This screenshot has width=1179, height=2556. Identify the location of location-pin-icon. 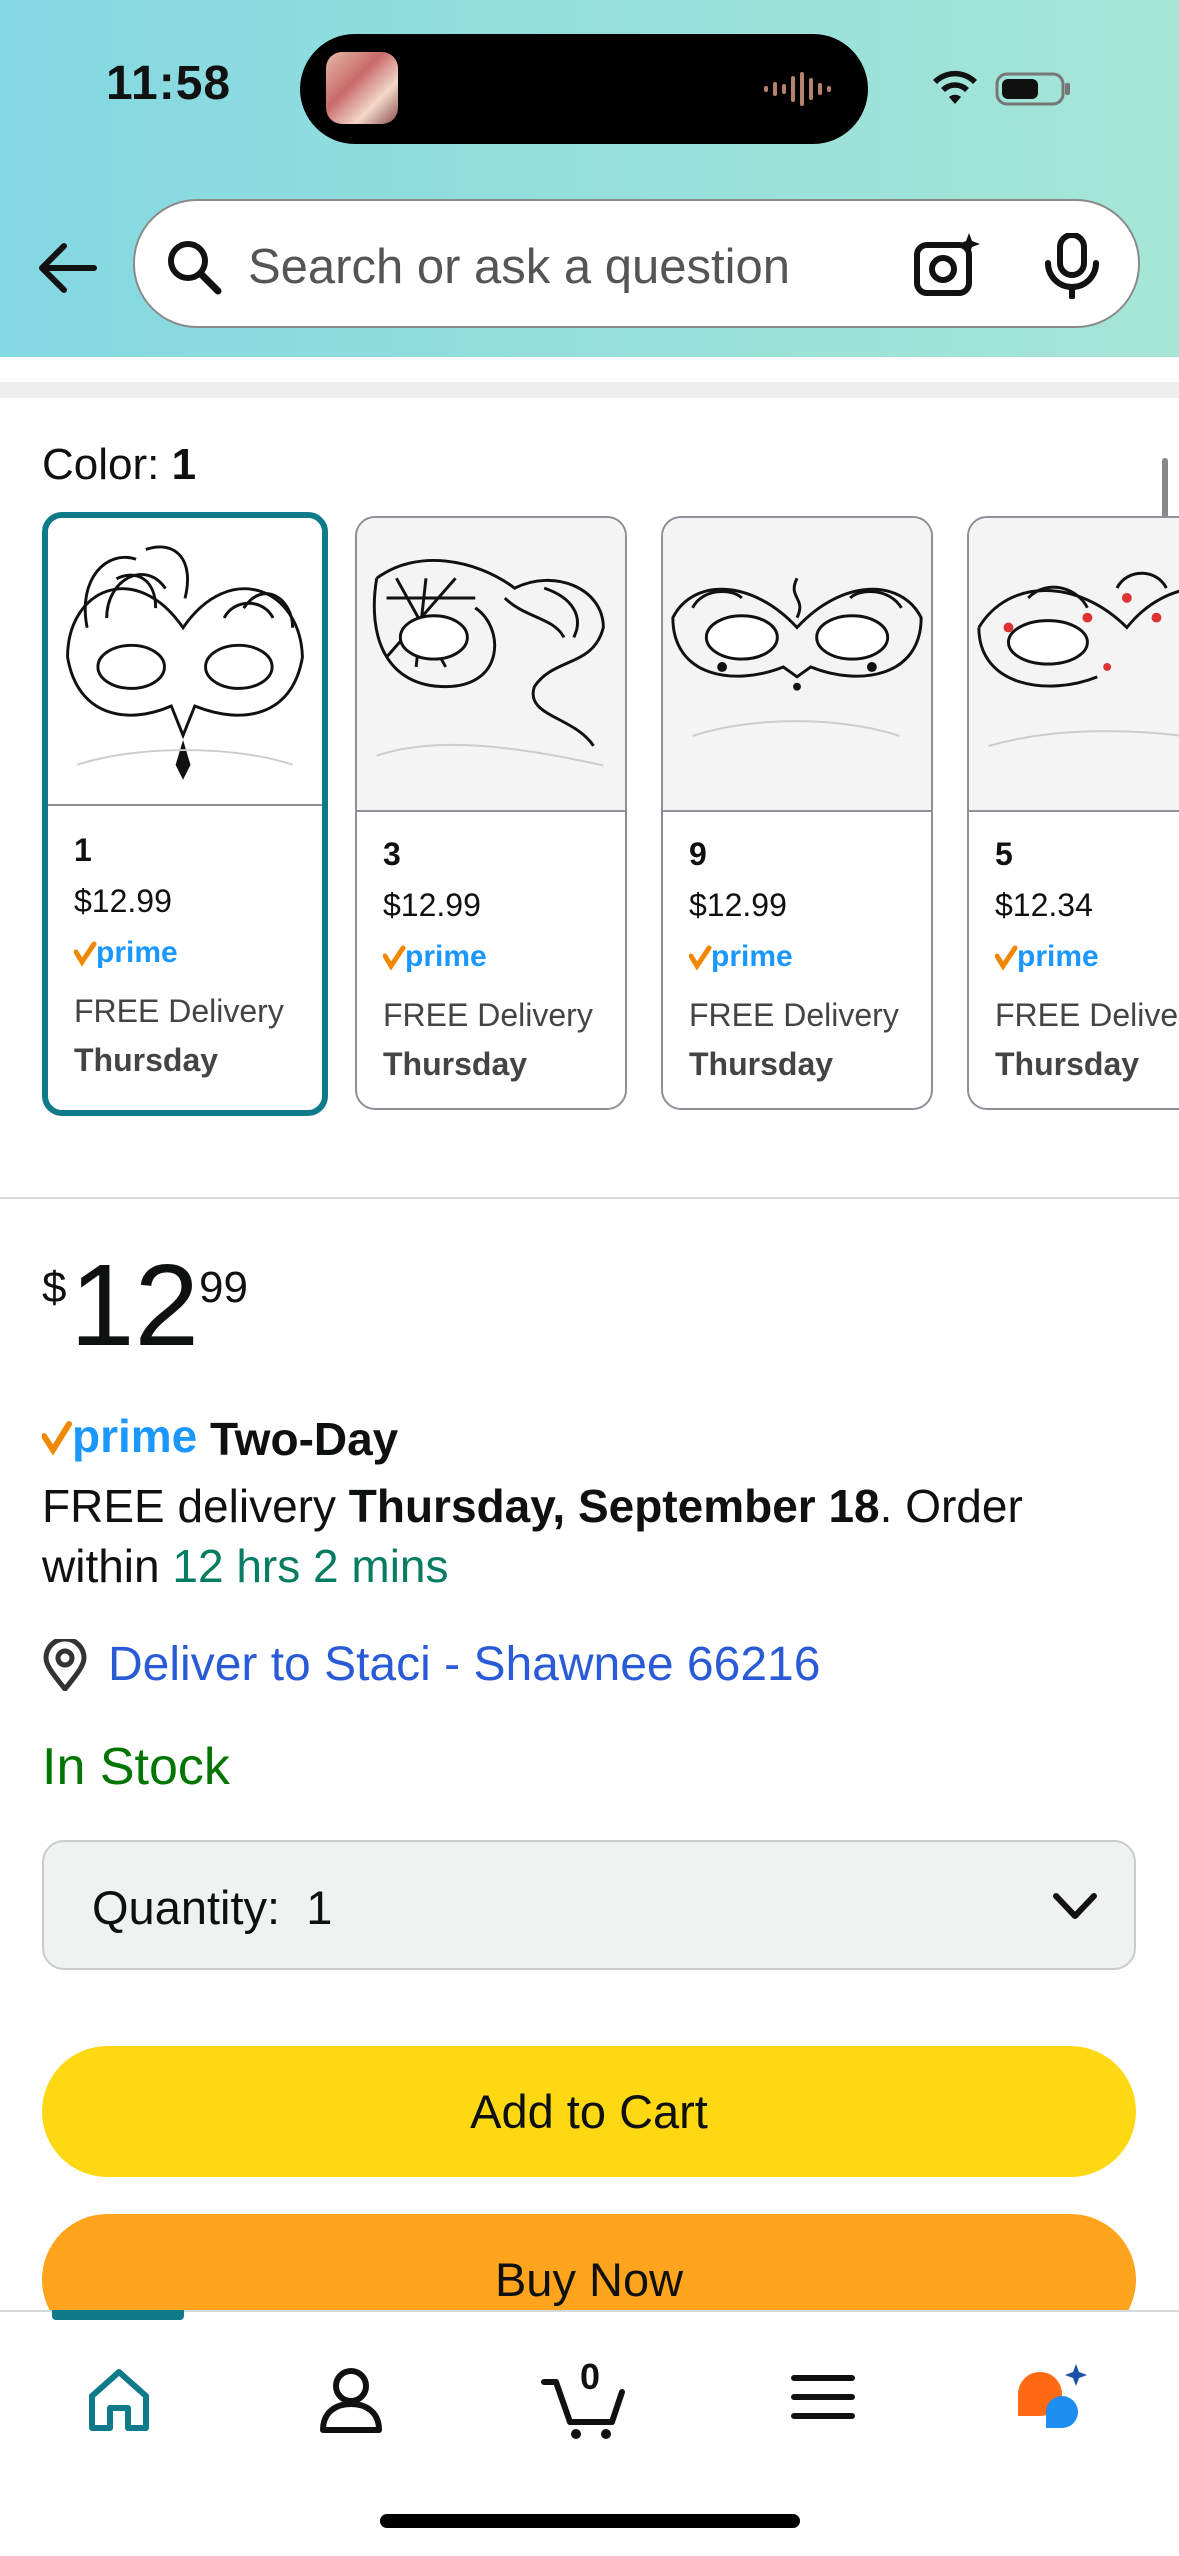
(65, 1665).